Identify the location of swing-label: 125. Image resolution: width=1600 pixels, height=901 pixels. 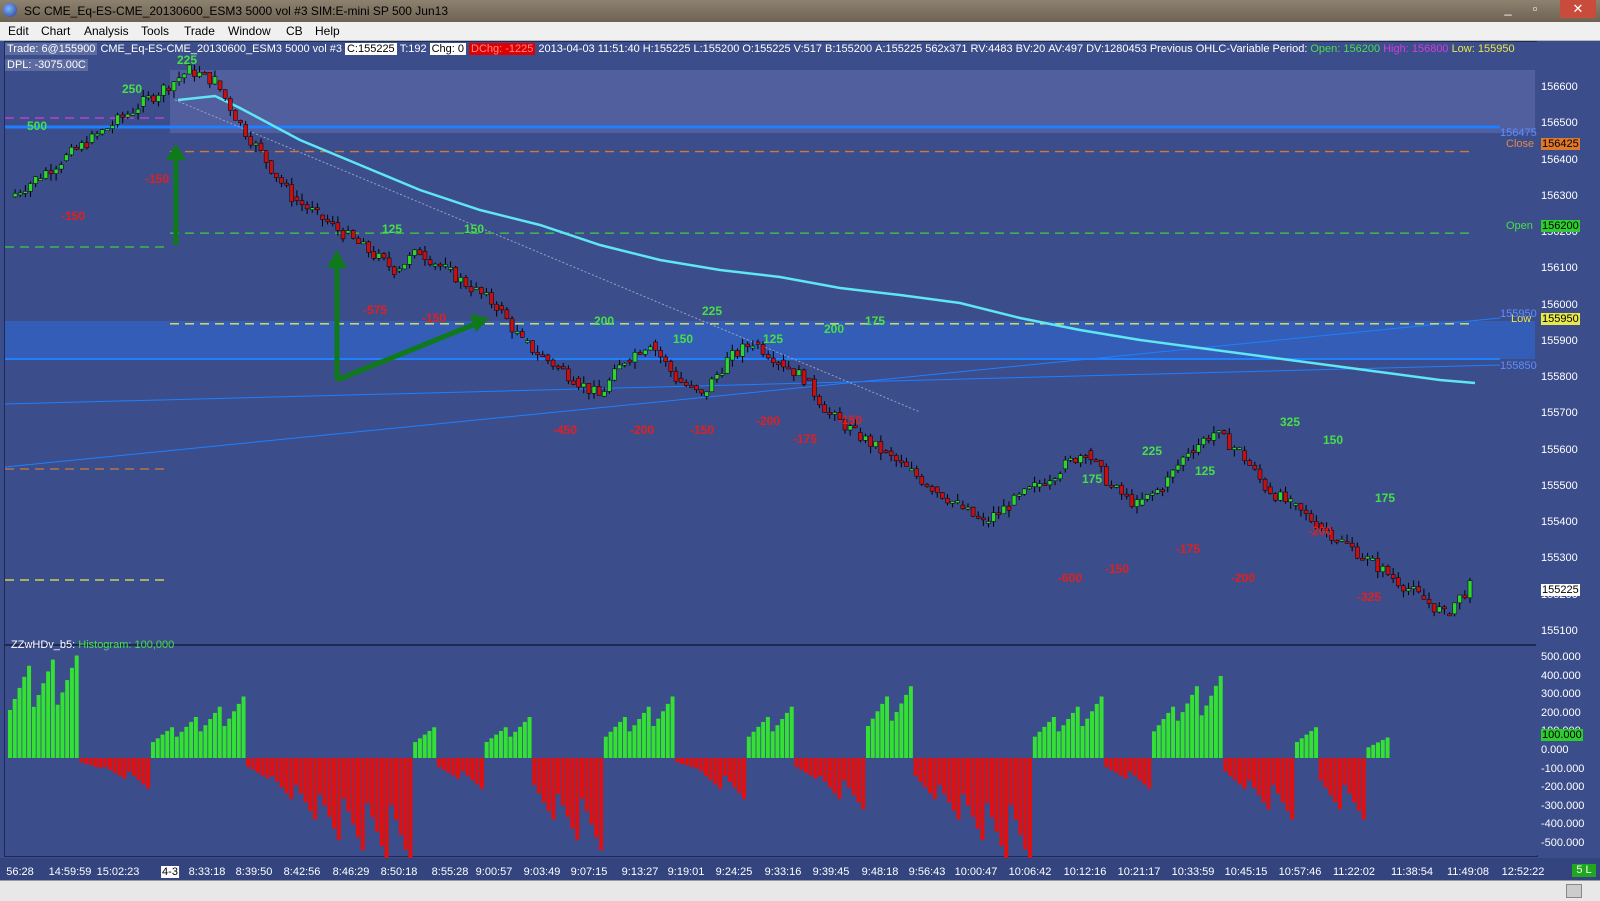
(1205, 471).